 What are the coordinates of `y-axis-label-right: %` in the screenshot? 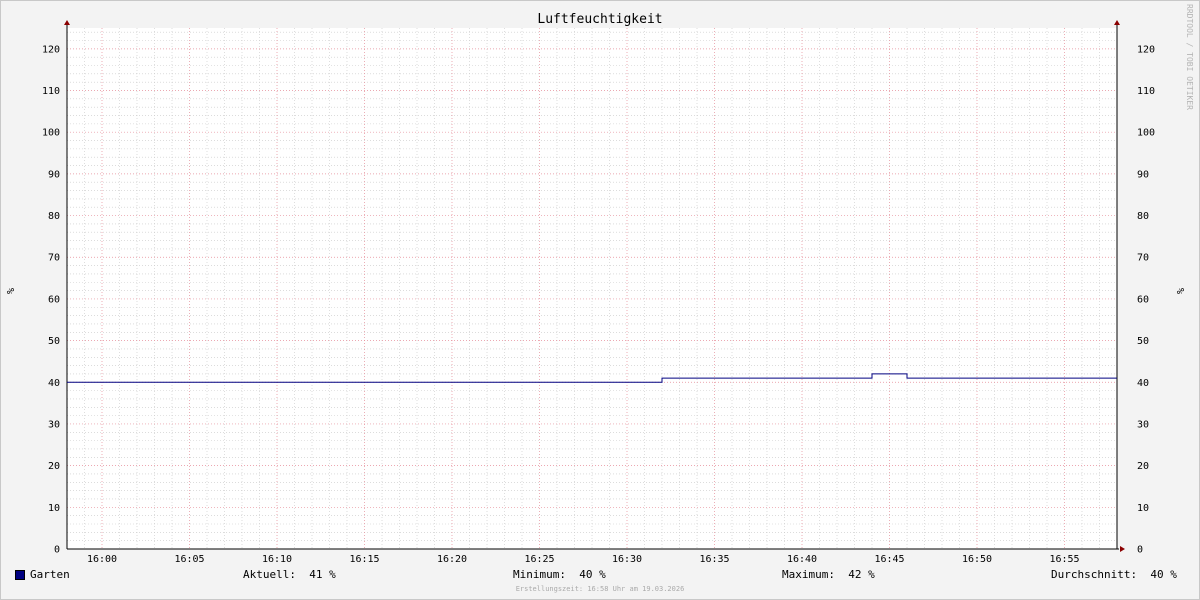 It's located at (1179, 291).